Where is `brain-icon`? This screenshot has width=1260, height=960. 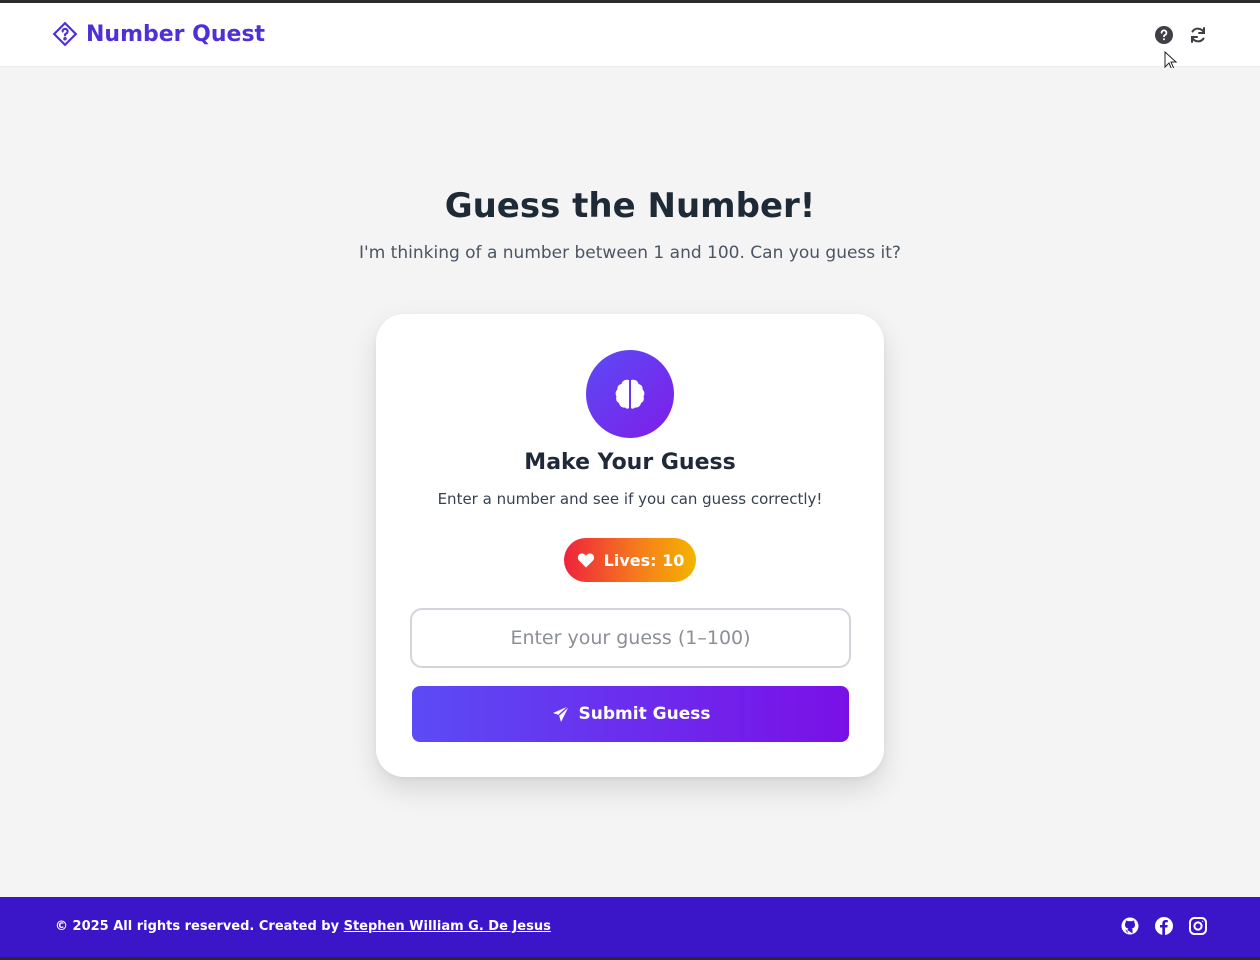 brain-icon is located at coordinates (630, 394).